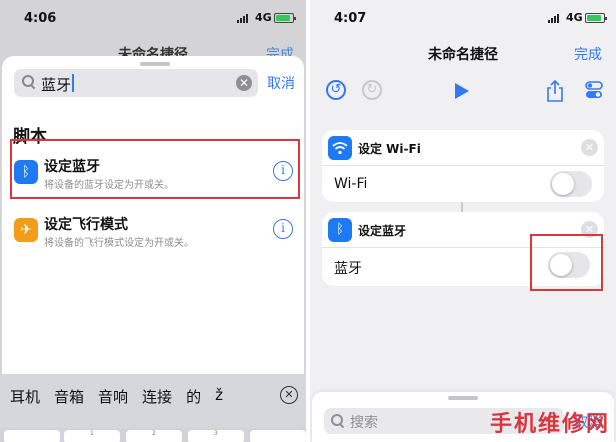 The image size is (616, 442). What do you see at coordinates (244, 83) in the screenshot?
I see `clear-icon: ✕` at bounding box center [244, 83].